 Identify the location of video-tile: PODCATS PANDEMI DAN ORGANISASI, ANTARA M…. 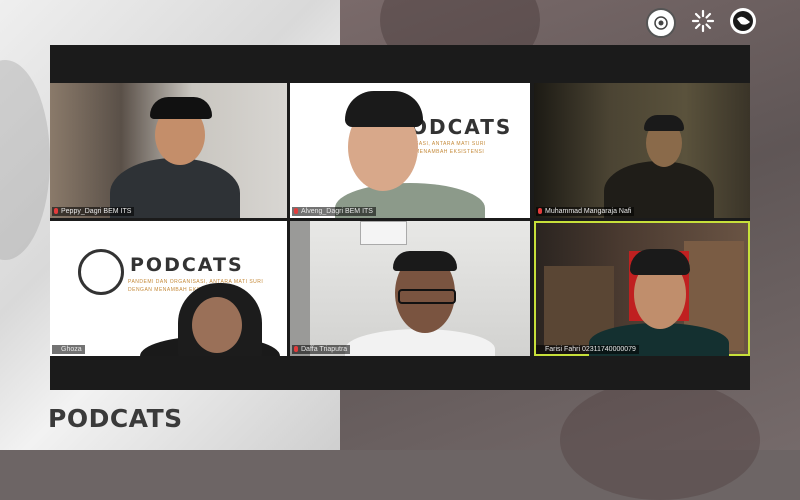
(168, 288).